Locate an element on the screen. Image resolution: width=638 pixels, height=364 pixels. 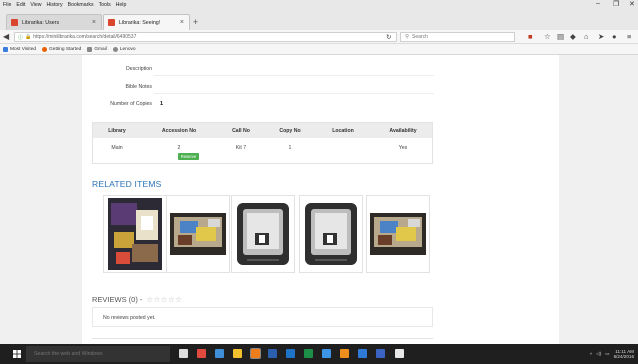
tab-title: Librarika: Users is located at coordinates (41, 22).